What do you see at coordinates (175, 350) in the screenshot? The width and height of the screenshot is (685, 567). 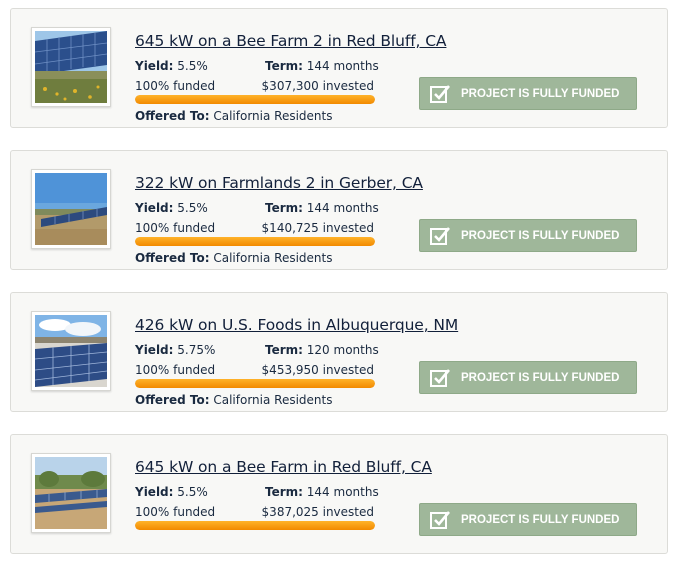 I see `yield-info: Yield: 5.75%` at bounding box center [175, 350].